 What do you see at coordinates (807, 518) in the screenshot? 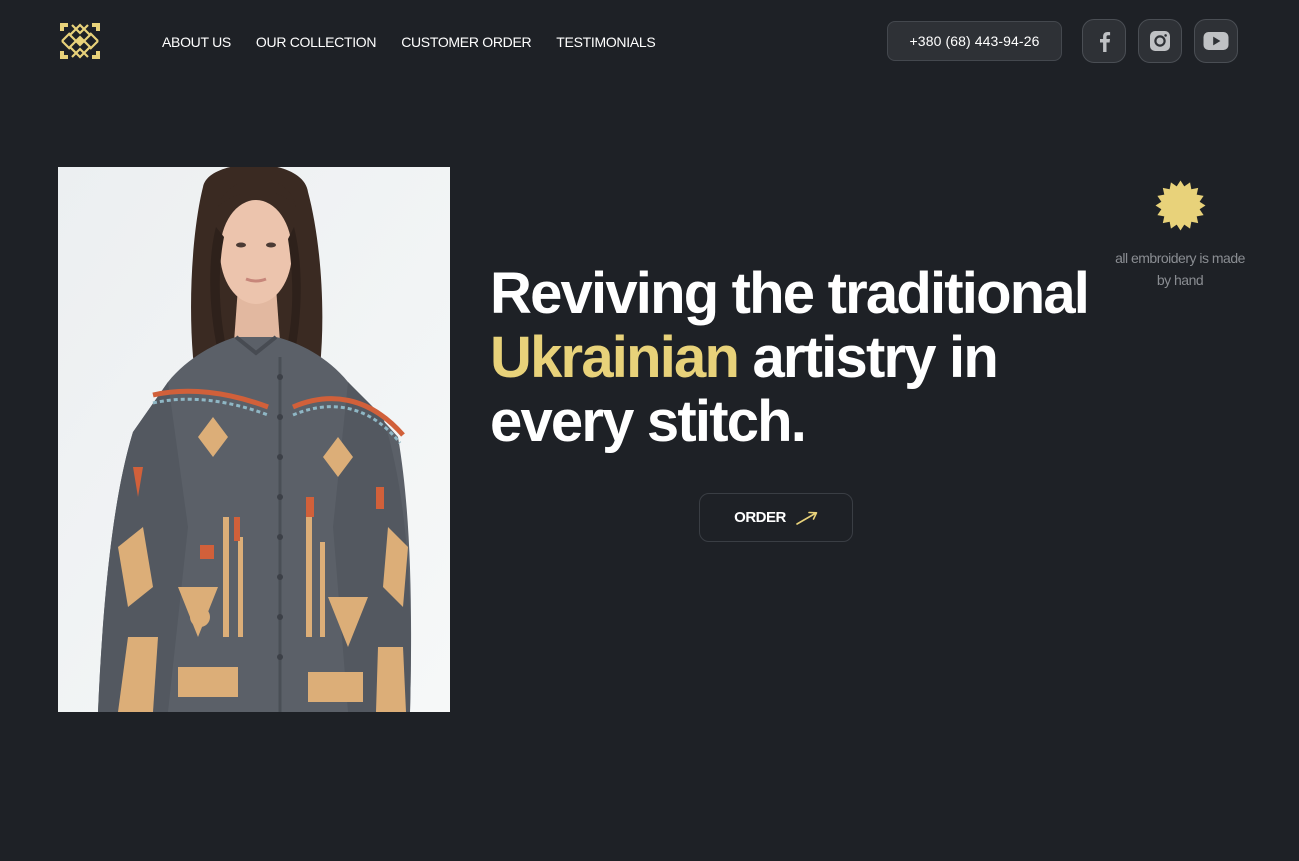
I see `arrow-up-right-icon` at bounding box center [807, 518].